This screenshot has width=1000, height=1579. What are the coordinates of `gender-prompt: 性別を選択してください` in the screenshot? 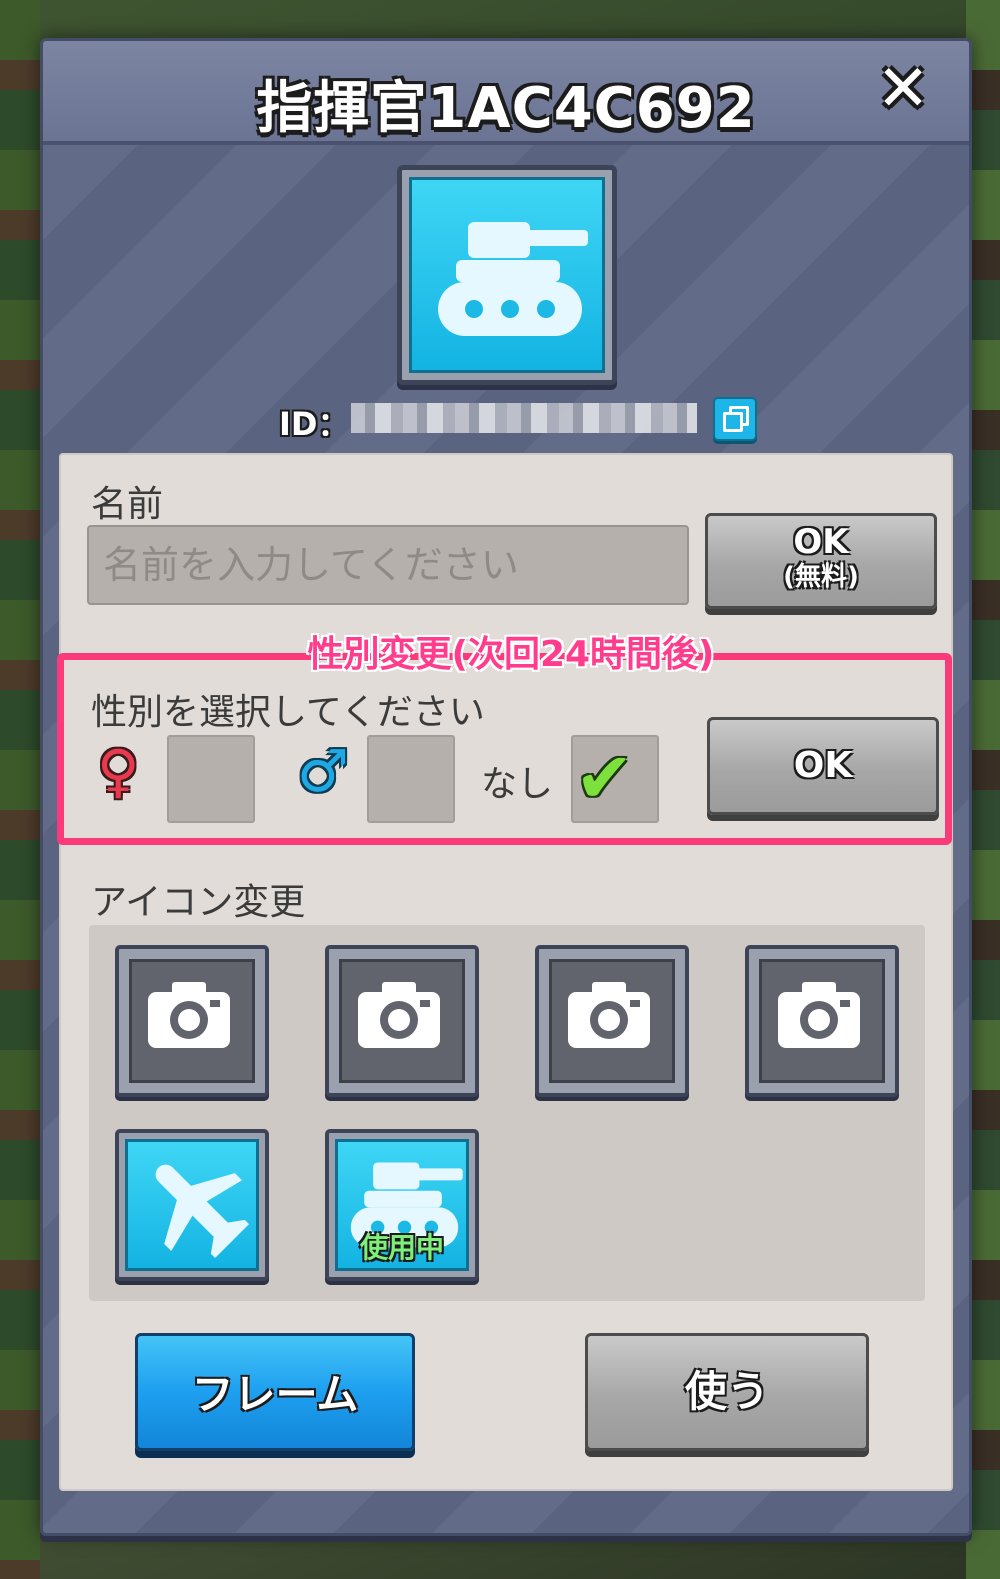 It's located at (288, 712).